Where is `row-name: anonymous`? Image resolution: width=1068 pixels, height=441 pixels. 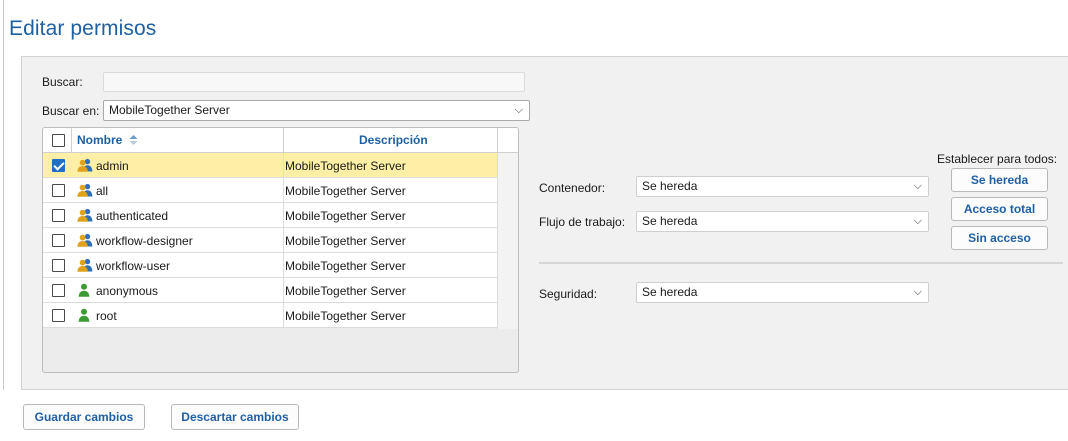 row-name: anonymous is located at coordinates (127, 291).